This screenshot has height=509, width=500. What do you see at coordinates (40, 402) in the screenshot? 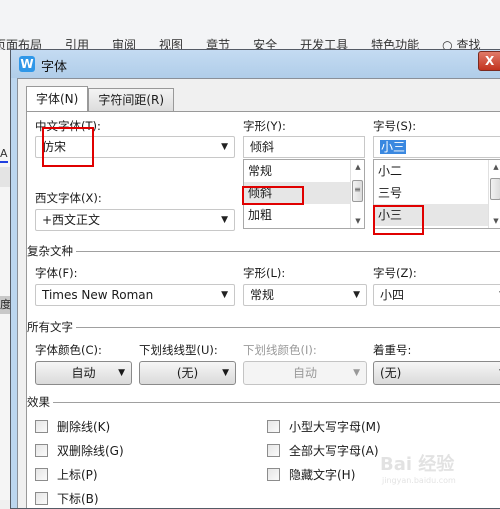
I see `effects-group-title: 效果` at bounding box center [40, 402].